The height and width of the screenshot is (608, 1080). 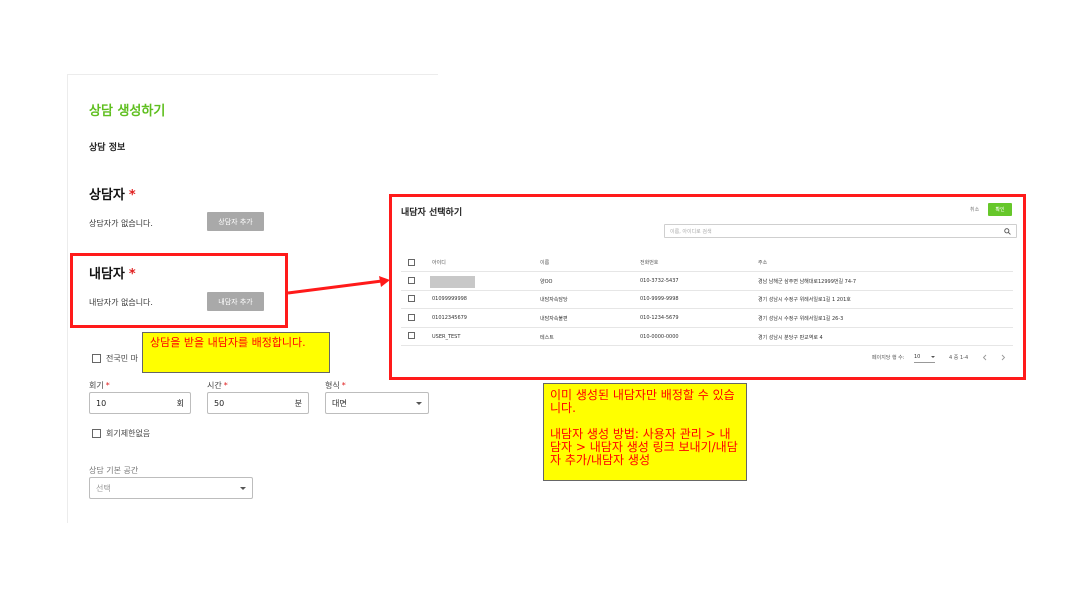 I want to click on session-count-label: 회기 *, so click(x=99, y=385).